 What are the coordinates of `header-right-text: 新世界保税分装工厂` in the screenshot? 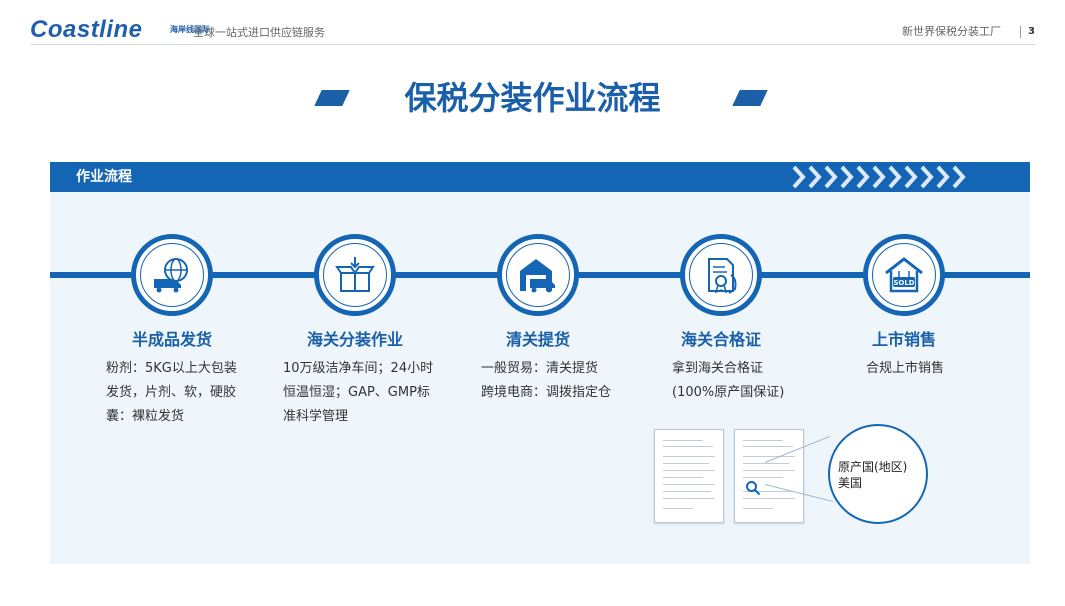 It's located at (951, 31).